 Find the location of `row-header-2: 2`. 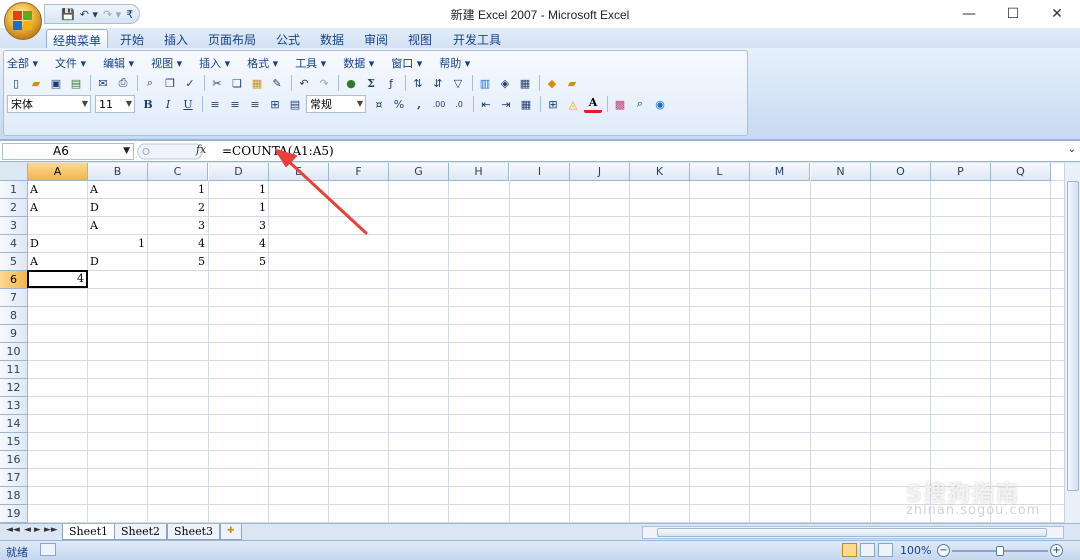

row-header-2: 2 is located at coordinates (14, 208).